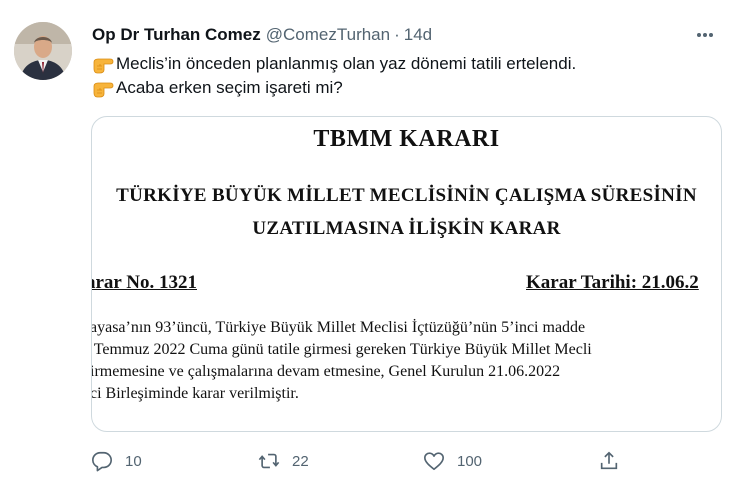 Image resolution: width=740 pixels, height=484 pixels. What do you see at coordinates (116, 461) in the screenshot?
I see `reply-button: 10` at bounding box center [116, 461].